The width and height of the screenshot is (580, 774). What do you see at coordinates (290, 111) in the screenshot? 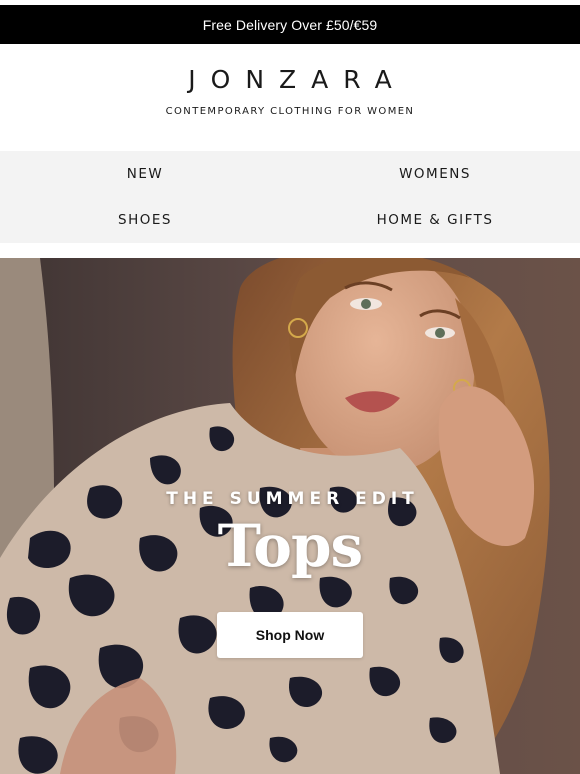
I see `brand-tagline: CONTEMPORARY CLOTHING FOR WOMEN` at bounding box center [290, 111].